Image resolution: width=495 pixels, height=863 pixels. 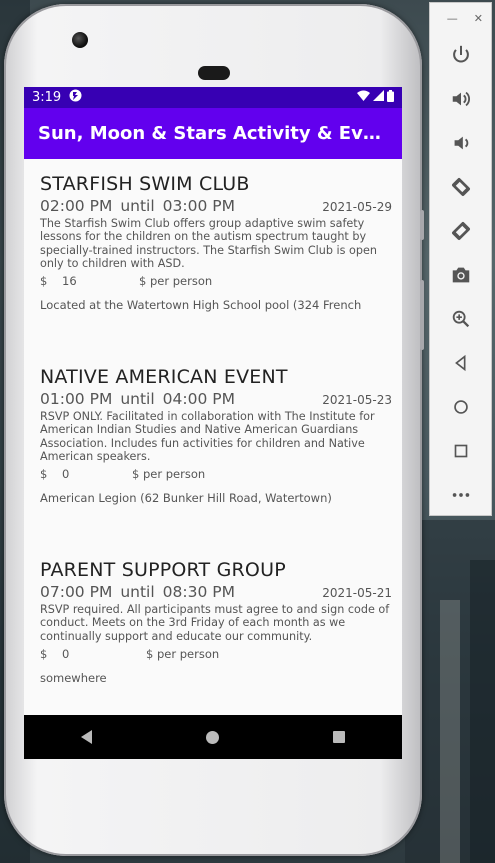 I want to click on event-title: NATIVE AMERICAN EVENT, so click(x=164, y=377).